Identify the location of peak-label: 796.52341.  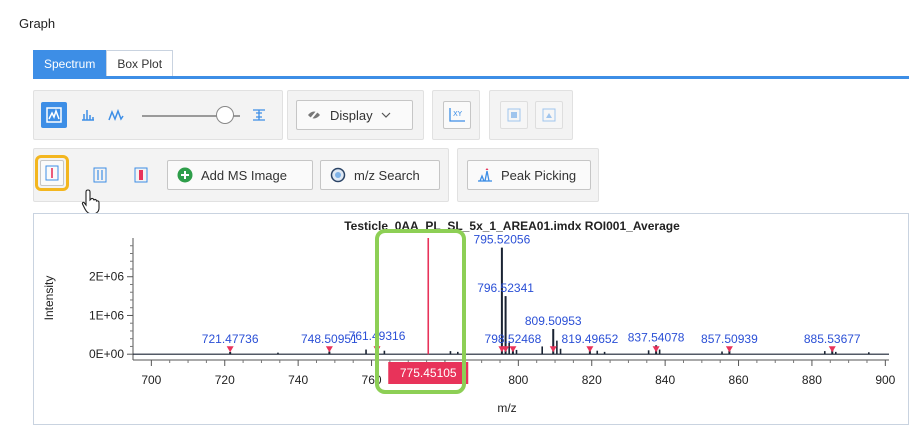
(505, 288).